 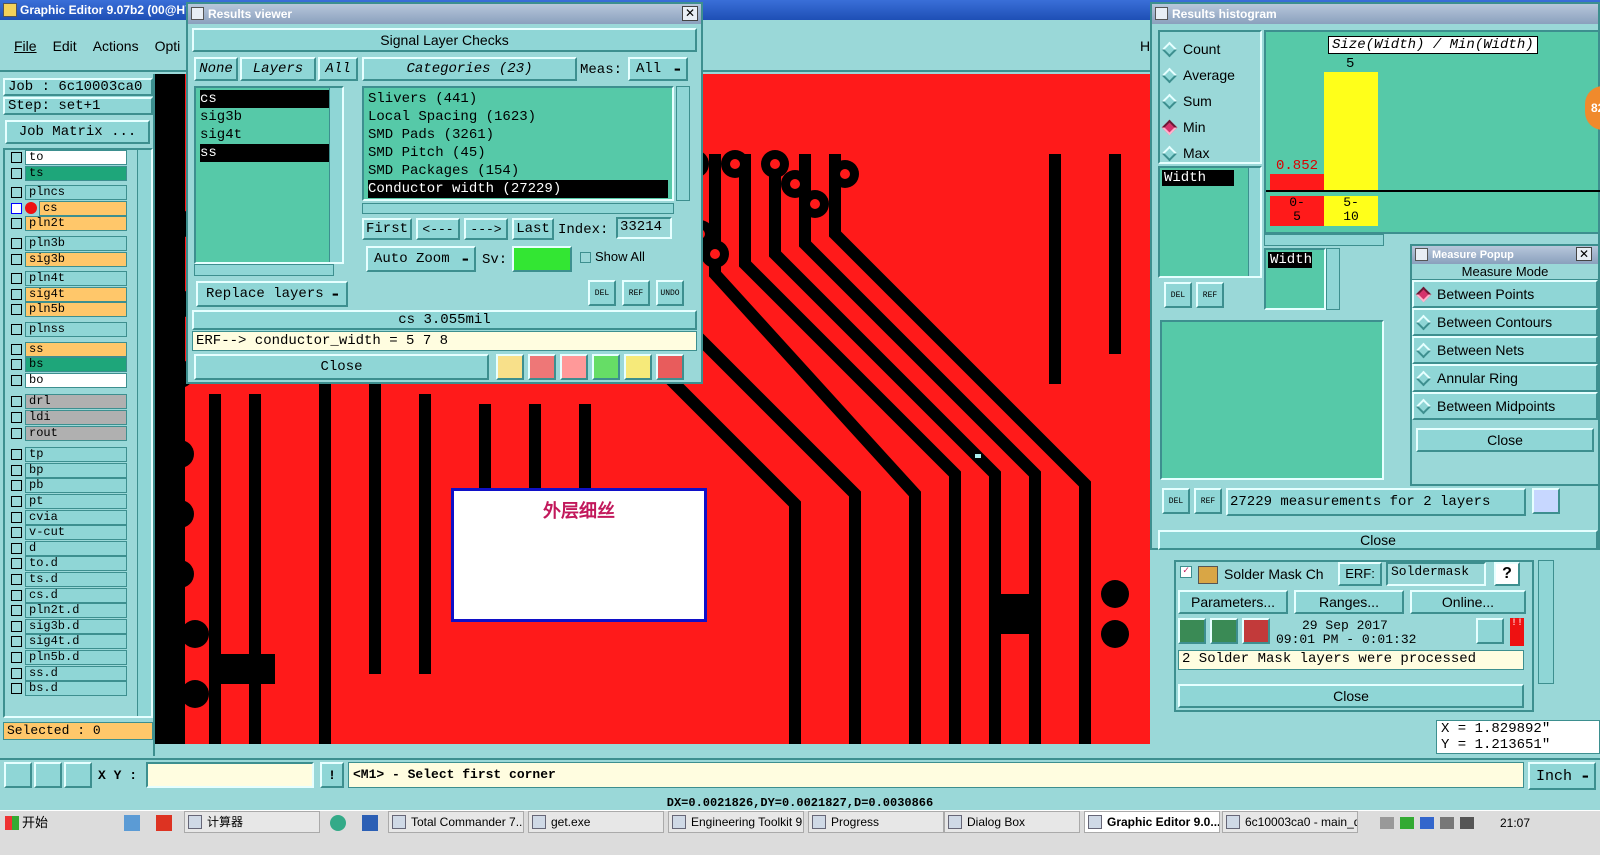 What do you see at coordinates (1208, 501) in the screenshot?
I see `hist-ref-button-2: REF` at bounding box center [1208, 501].